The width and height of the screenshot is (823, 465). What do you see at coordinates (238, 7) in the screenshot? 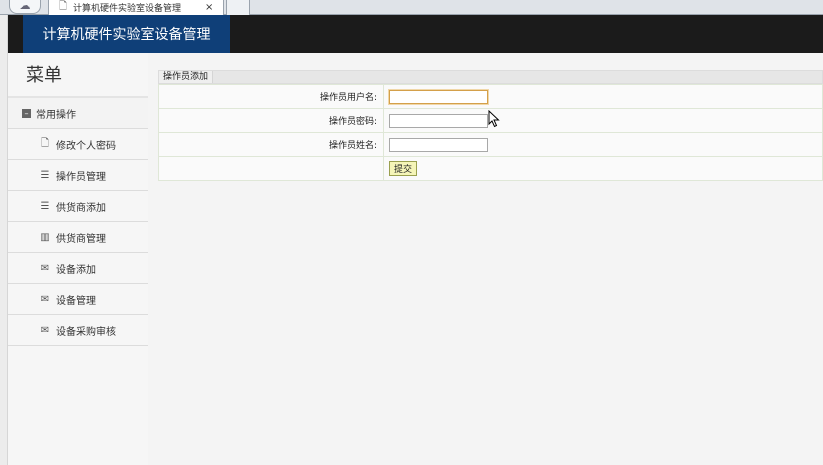
I see `new-tab-button` at bounding box center [238, 7].